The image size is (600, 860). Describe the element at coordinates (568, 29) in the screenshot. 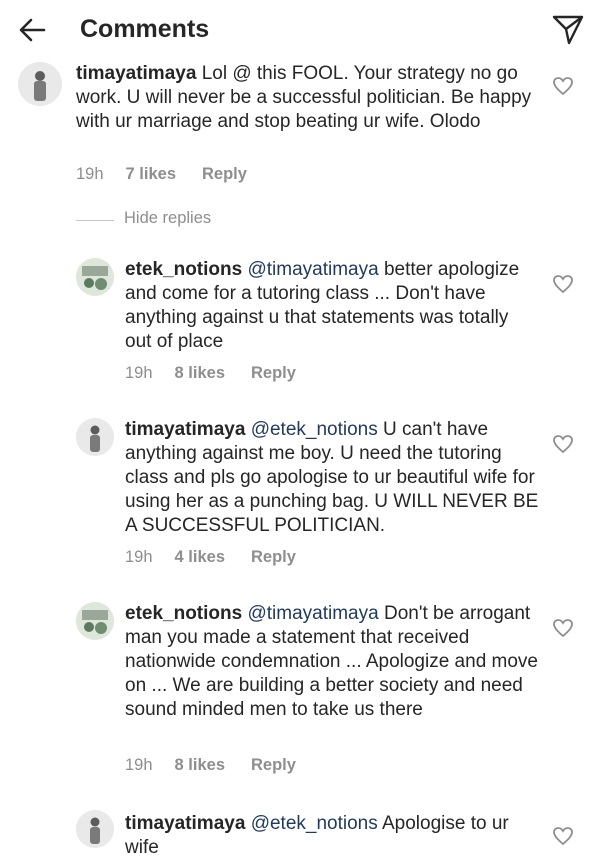

I see `send-icon` at that location.